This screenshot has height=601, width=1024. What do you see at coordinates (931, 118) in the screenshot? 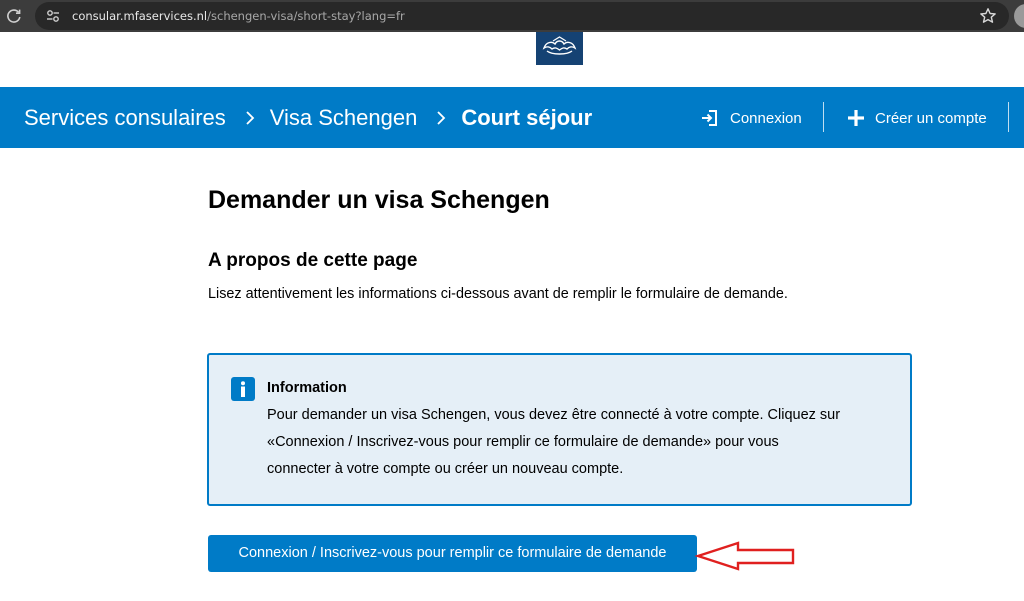
I see `create-account-label: Créer un compte` at bounding box center [931, 118].